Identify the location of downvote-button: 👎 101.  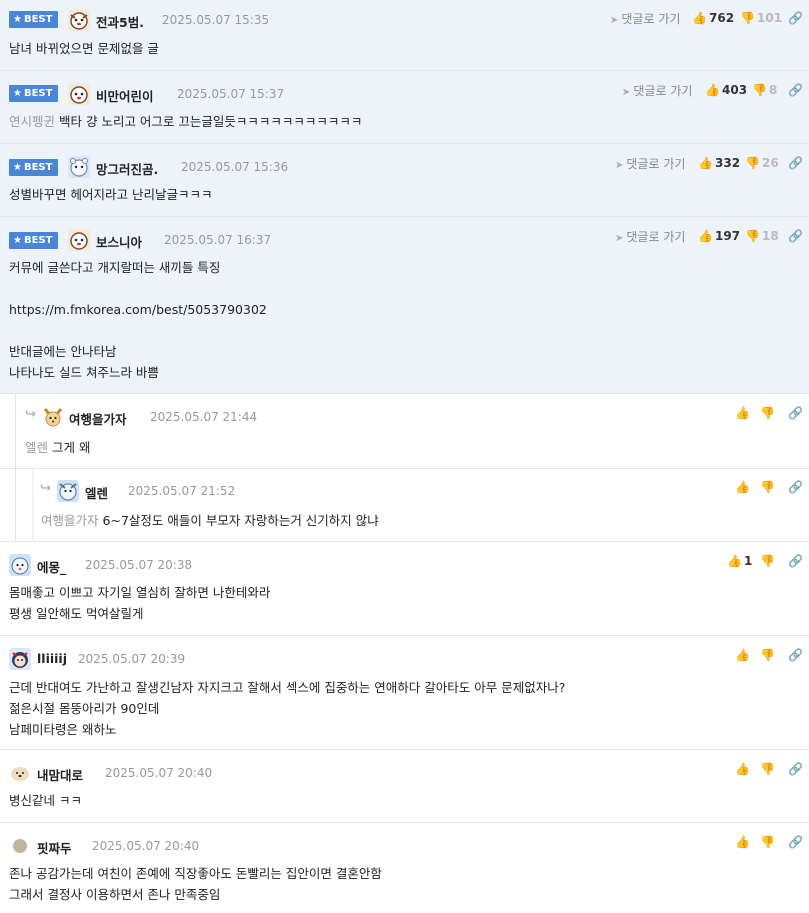
(761, 18).